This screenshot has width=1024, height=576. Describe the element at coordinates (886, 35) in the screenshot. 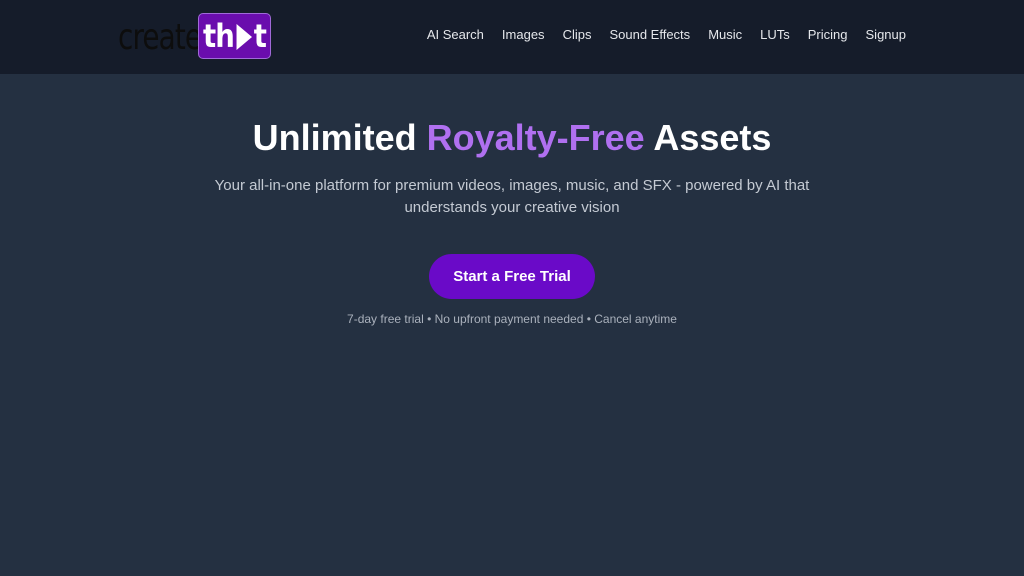

I see `nav-signup: Signup` at that location.